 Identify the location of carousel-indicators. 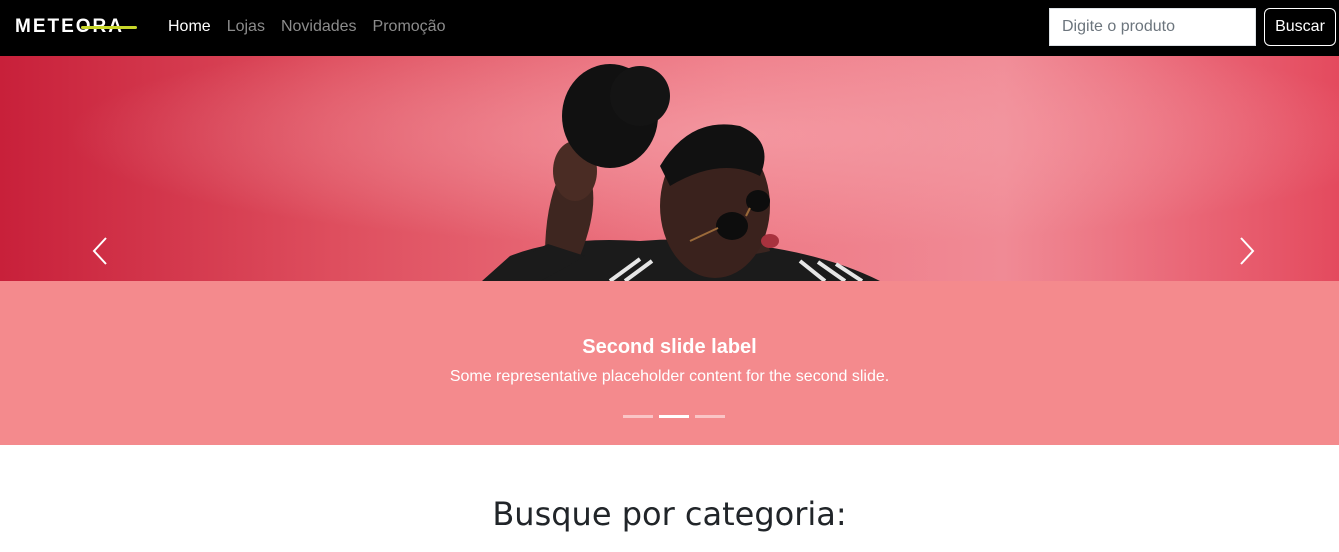
(674, 416).